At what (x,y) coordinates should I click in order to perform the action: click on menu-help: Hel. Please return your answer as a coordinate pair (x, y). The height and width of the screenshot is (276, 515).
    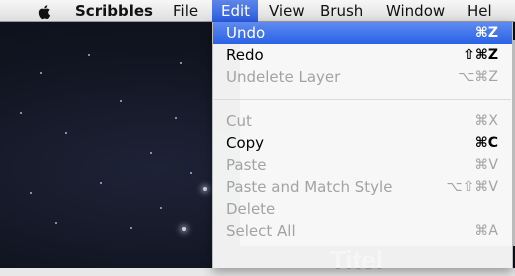
    Looking at the image, I should click on (479, 11).